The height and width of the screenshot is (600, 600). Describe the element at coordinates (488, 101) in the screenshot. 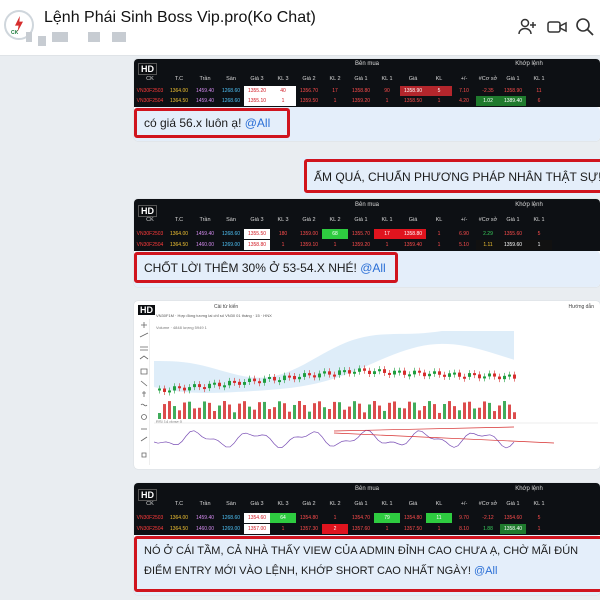

I see `table-cell: 1.02` at that location.